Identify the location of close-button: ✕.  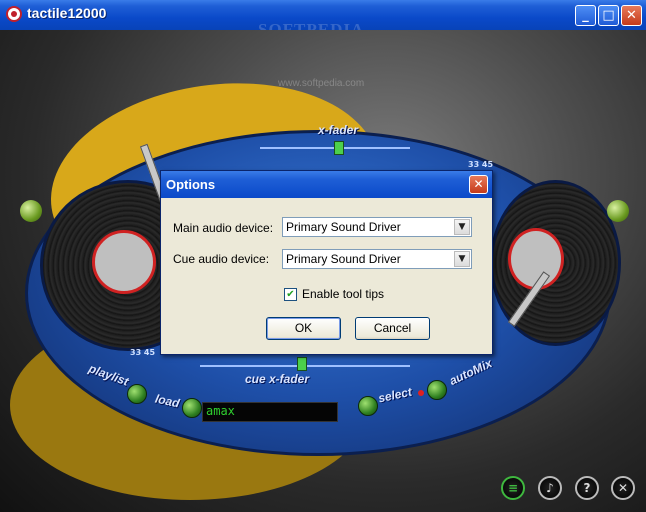
(631, 15).